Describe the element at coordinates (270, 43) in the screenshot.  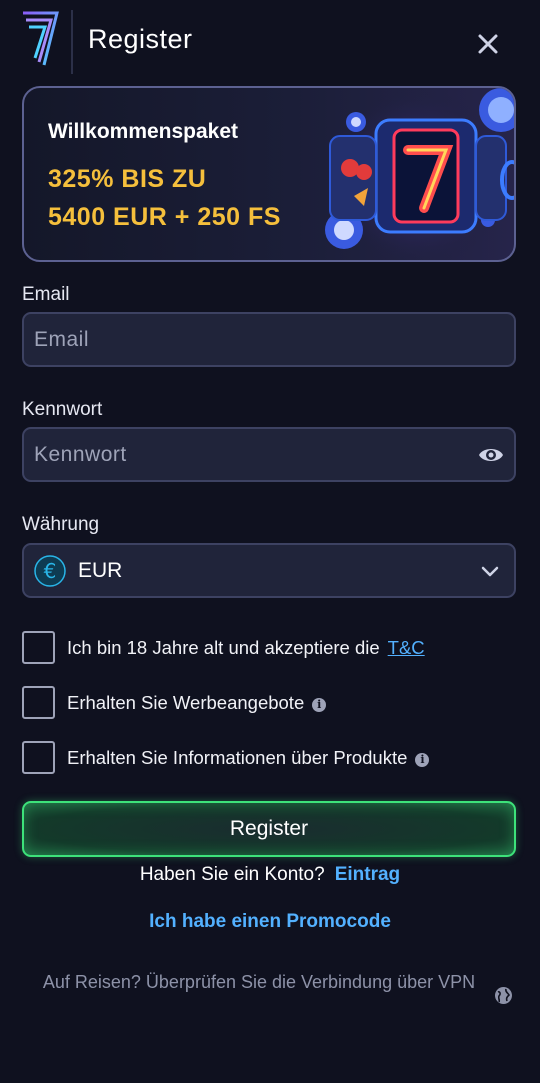
I see `header: Register` at that location.